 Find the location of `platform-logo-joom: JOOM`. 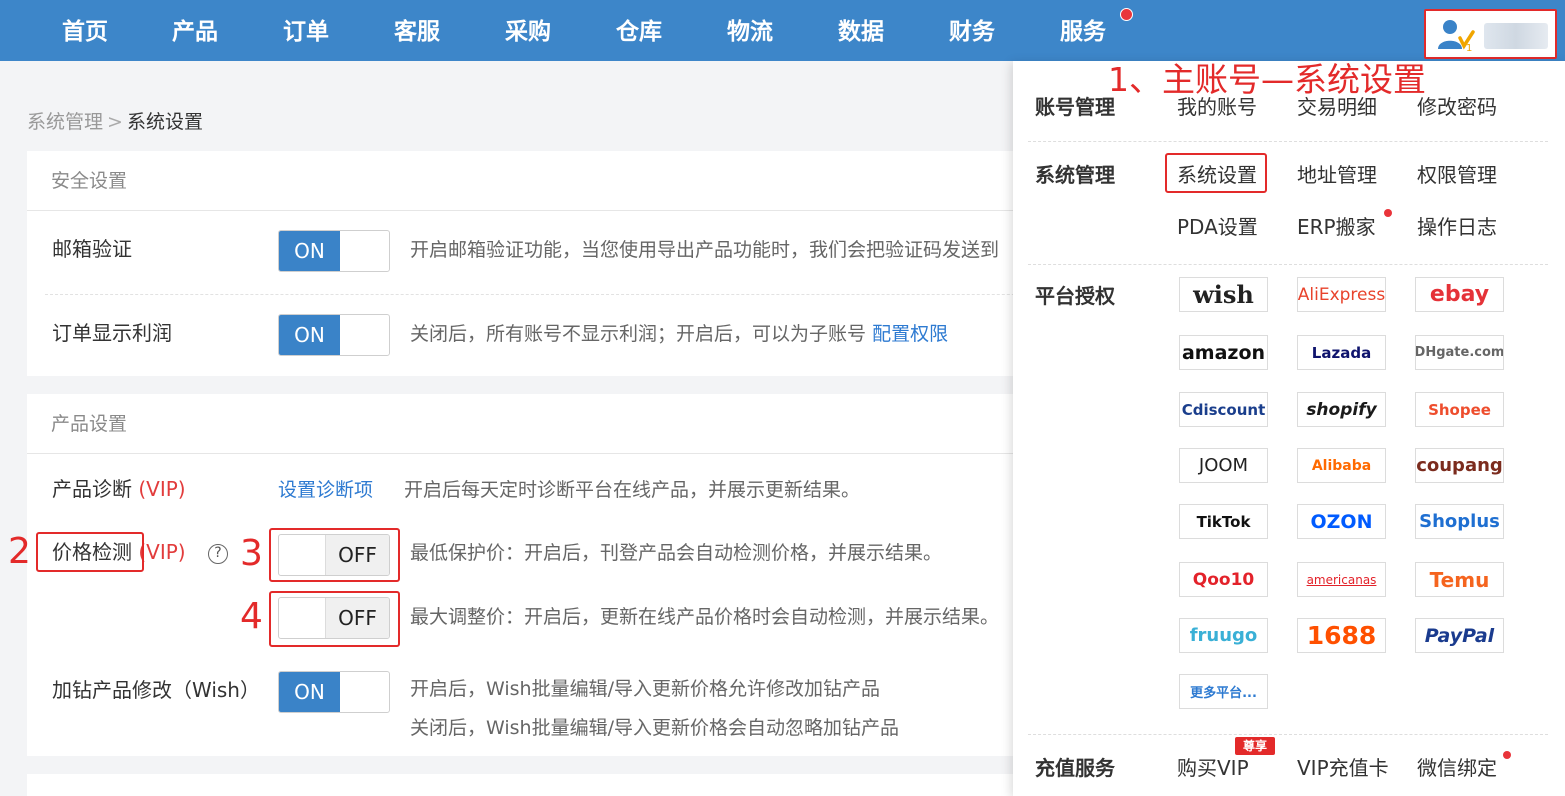

platform-logo-joom: JOOM is located at coordinates (1223, 465).